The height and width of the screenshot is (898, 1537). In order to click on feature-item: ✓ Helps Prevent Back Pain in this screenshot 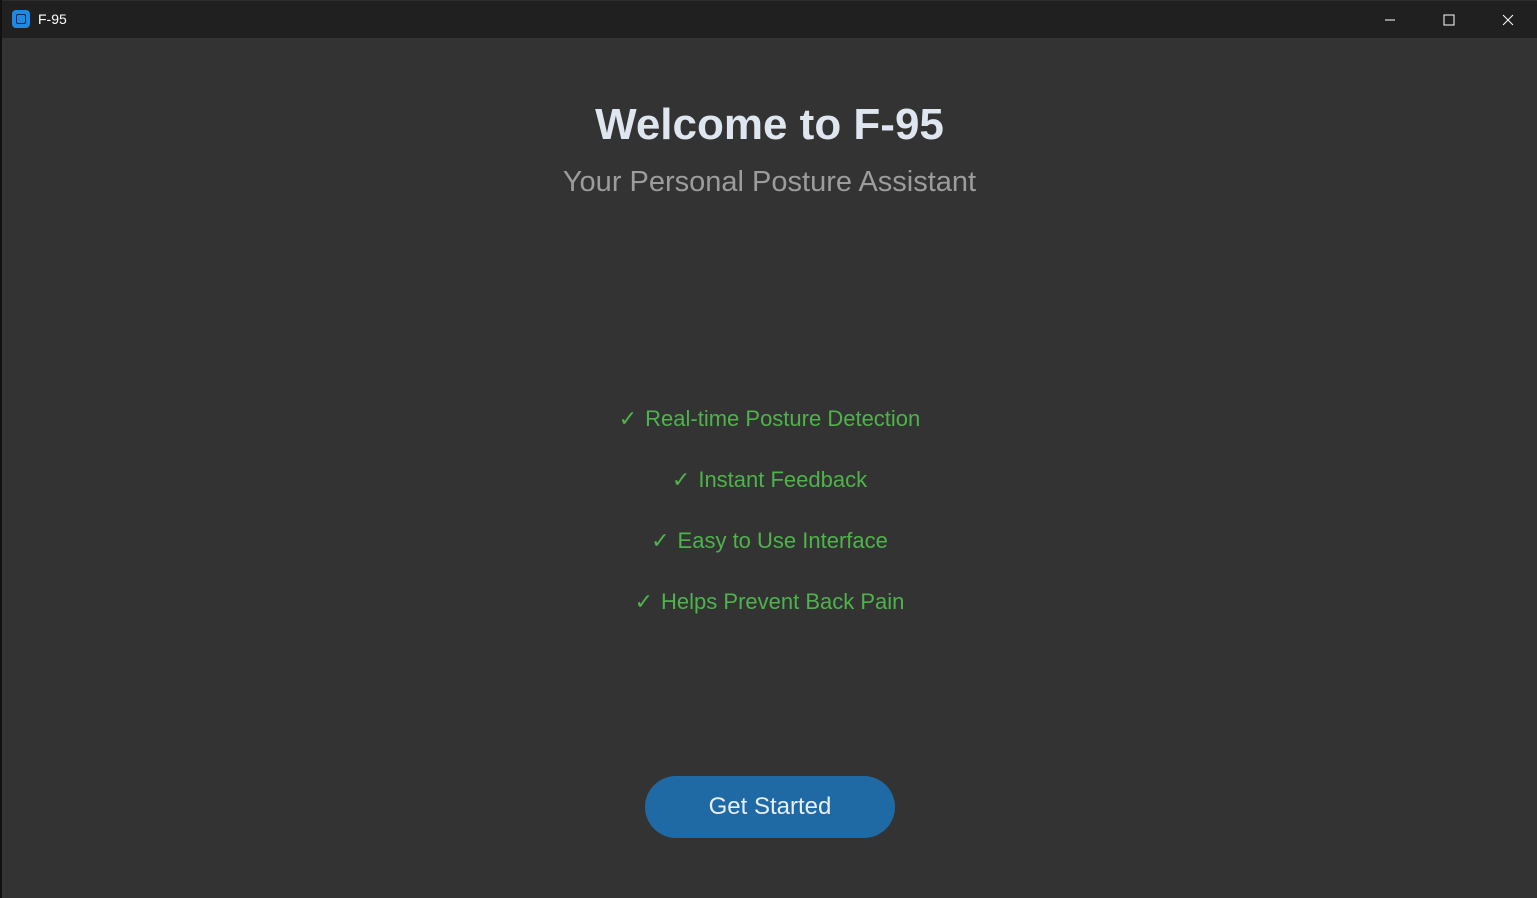, I will do `click(769, 602)`.